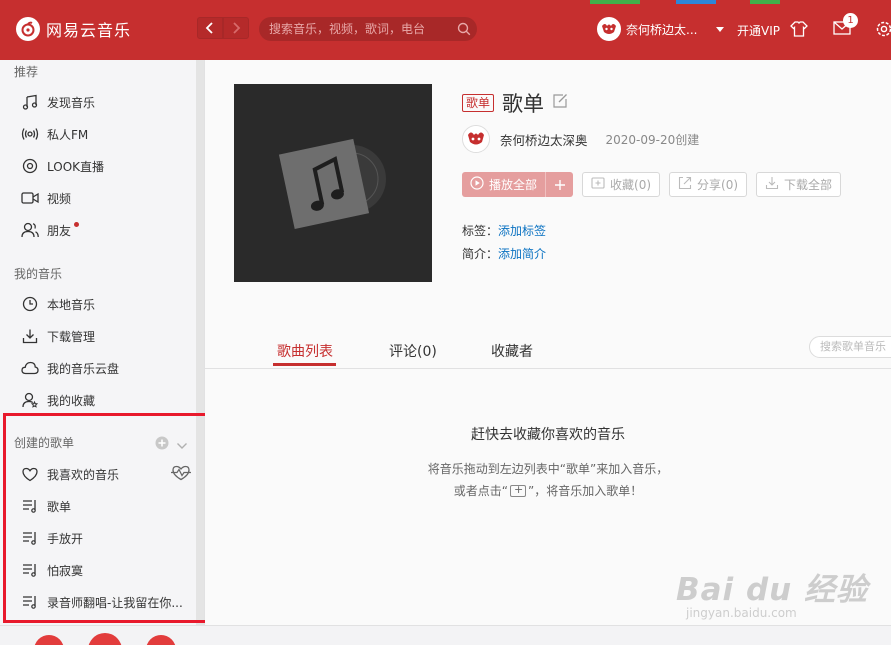  Describe the element at coordinates (65, 570) in the screenshot. I see `sidebar-item-label: 怕寂寞` at that location.